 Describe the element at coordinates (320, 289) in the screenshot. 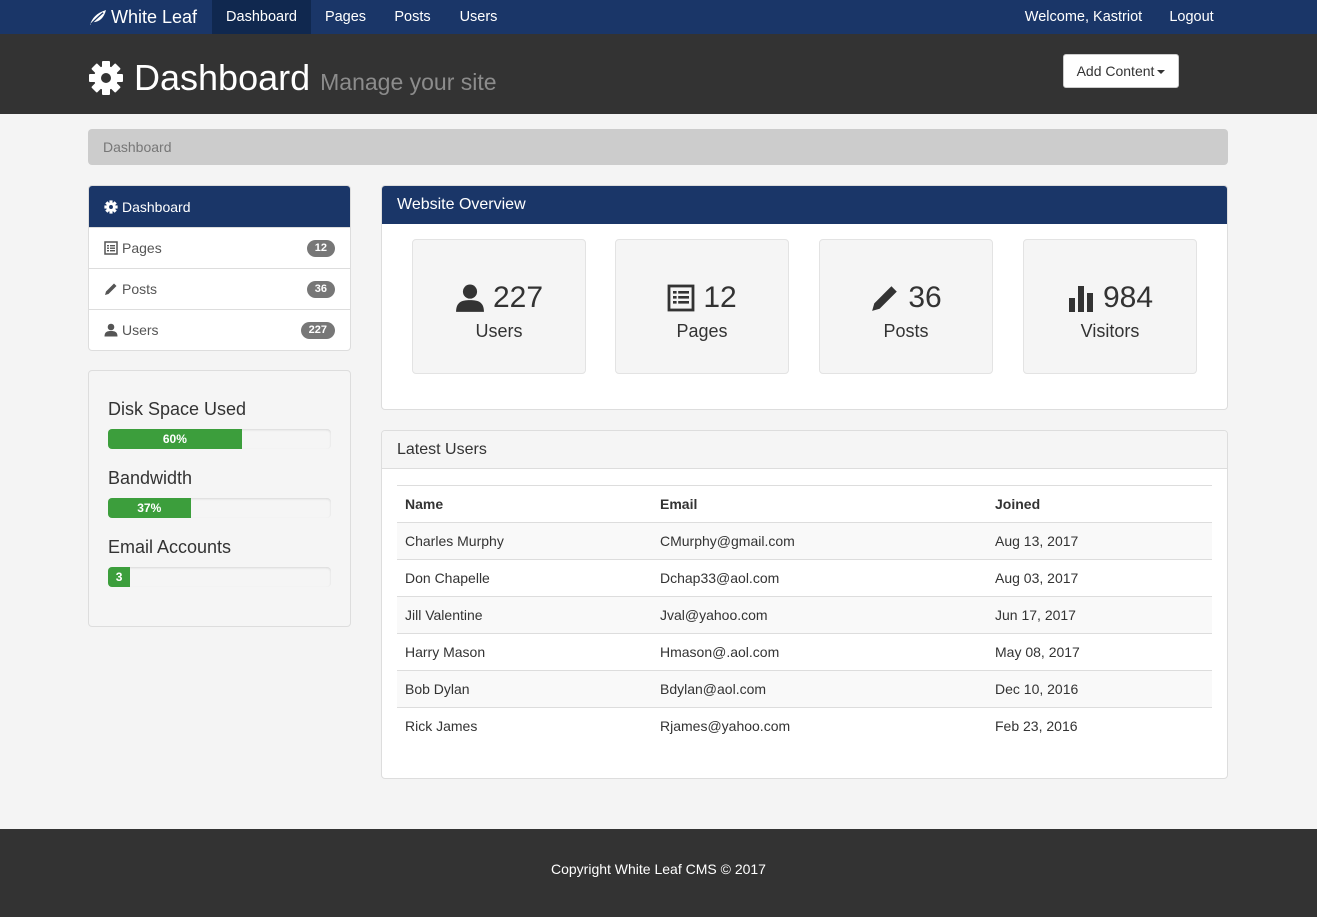

I see `count-badge: 36` at that location.